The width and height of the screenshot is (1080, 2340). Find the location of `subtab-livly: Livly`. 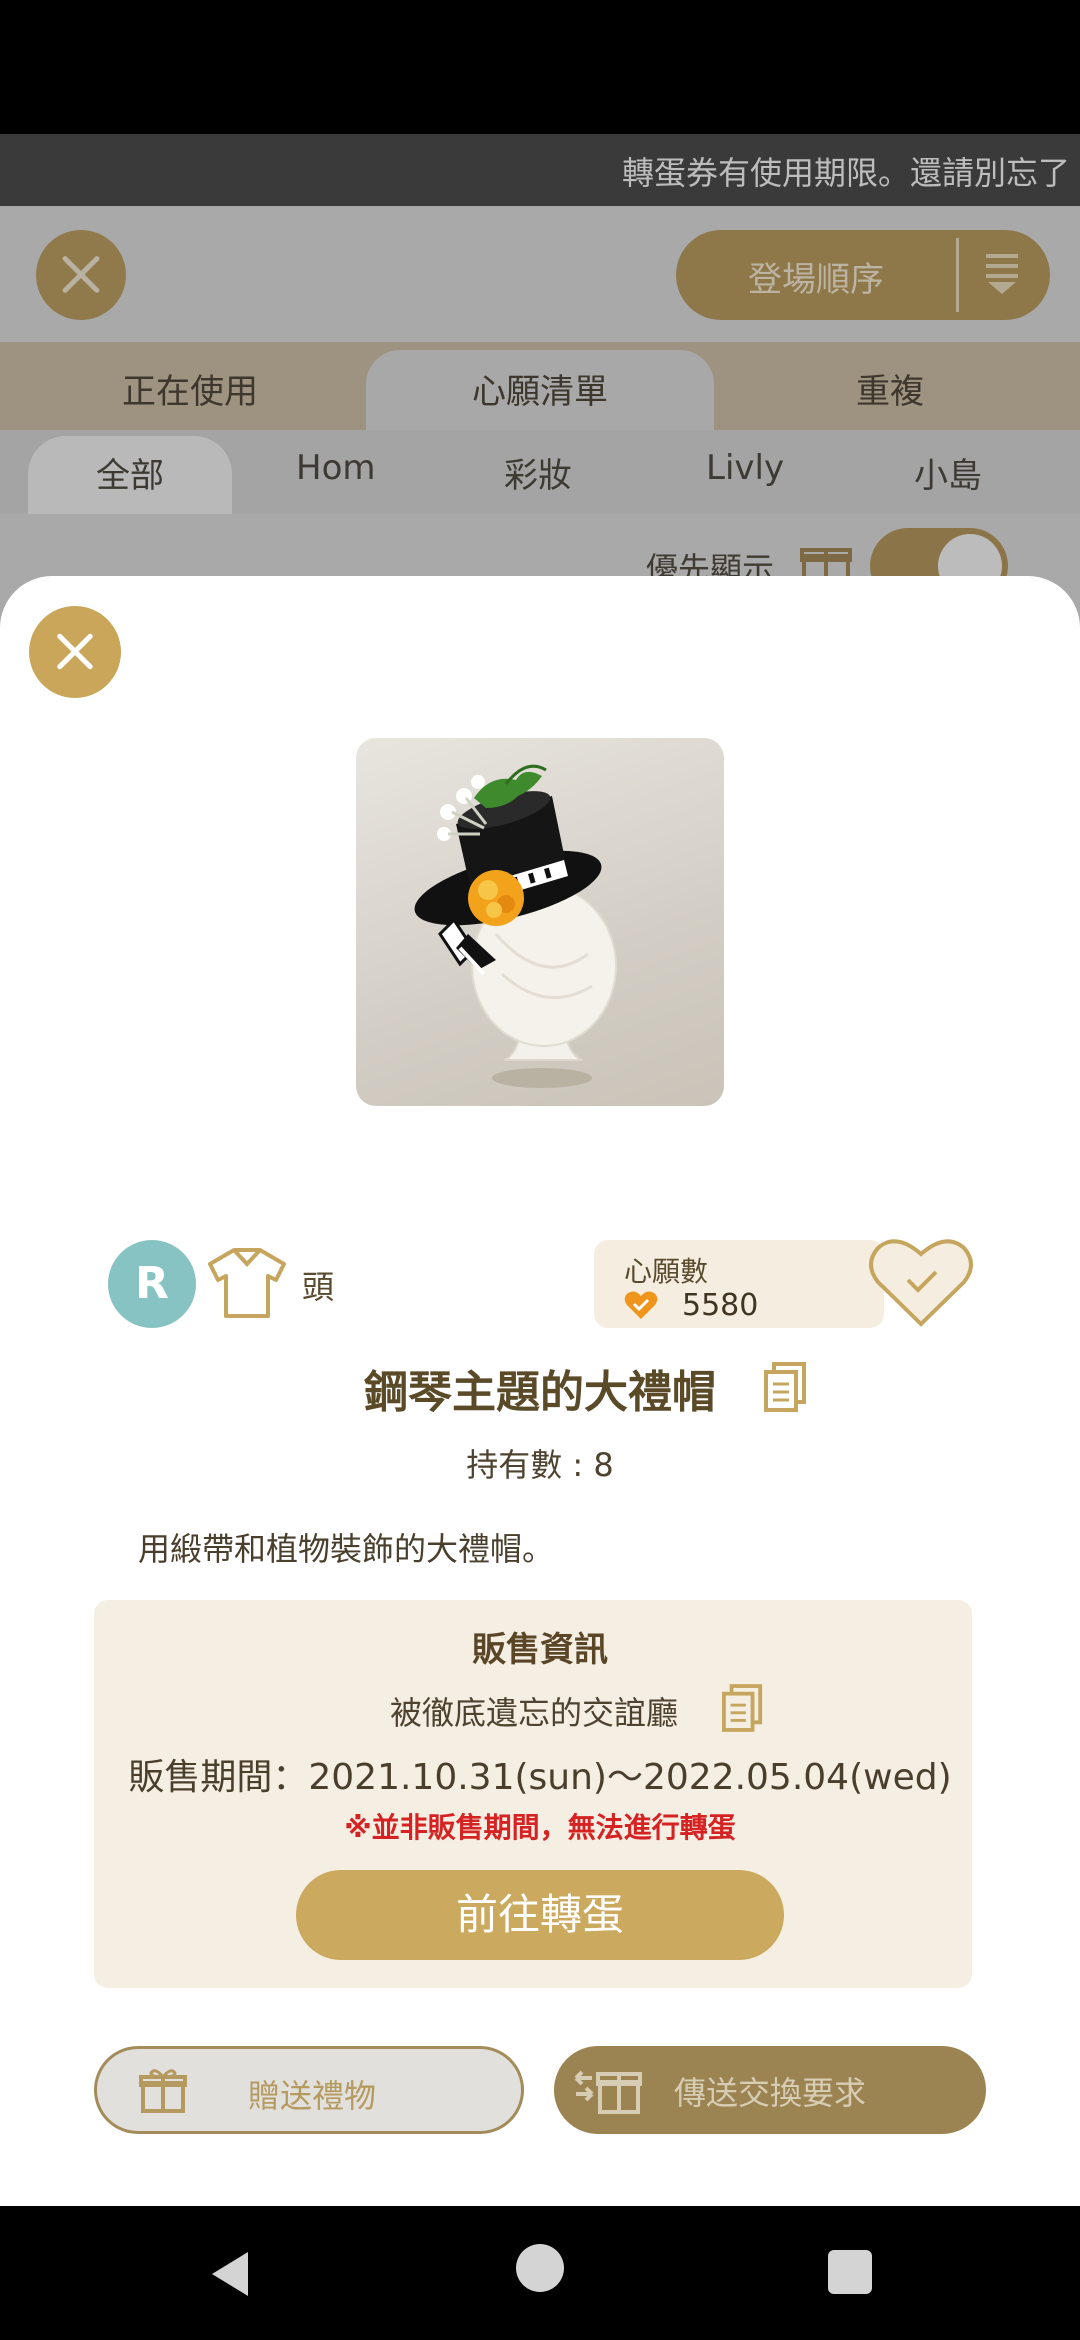

subtab-livly: Livly is located at coordinates (745, 468).